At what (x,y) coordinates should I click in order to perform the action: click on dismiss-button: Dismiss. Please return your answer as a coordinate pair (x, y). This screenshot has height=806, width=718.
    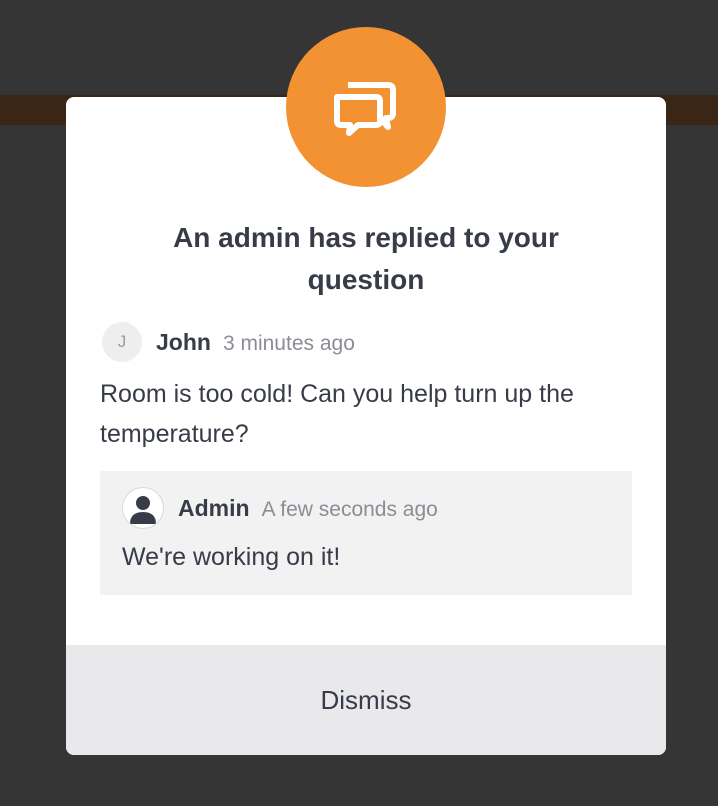
    Looking at the image, I should click on (366, 700).